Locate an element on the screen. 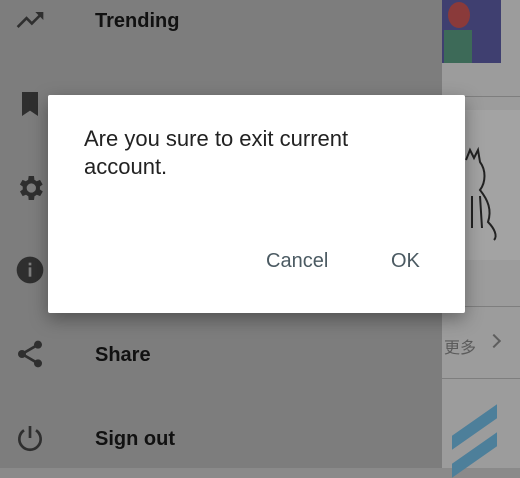  dialog-message: Are you sure to exit current account. is located at coordinates (216, 152).